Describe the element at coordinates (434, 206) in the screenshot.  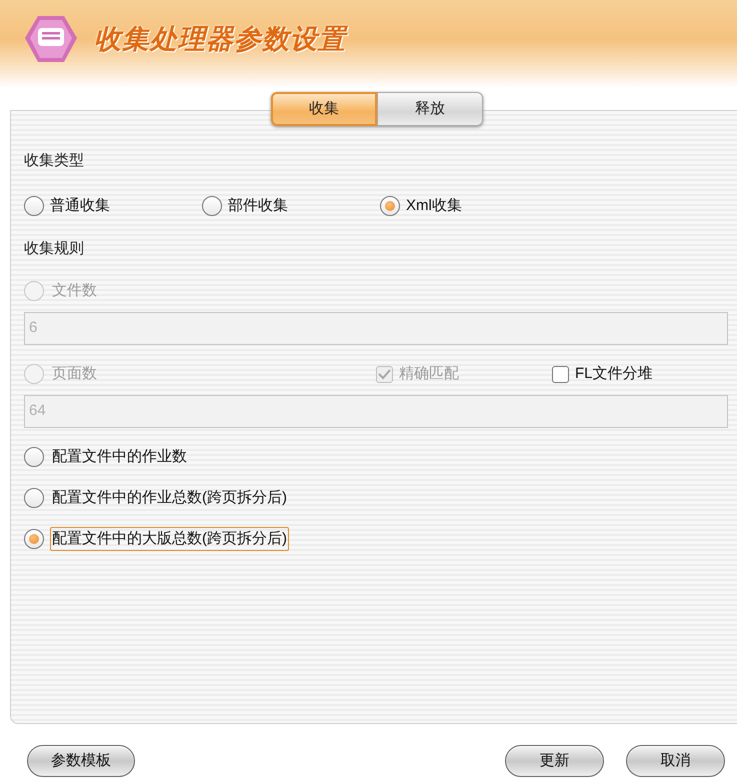
I see `radio-label: Xml收集` at that location.